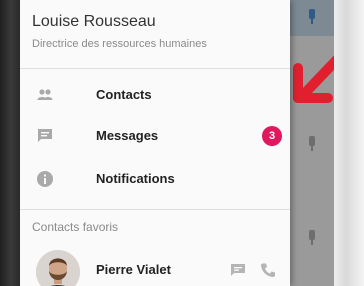 The width and height of the screenshot is (364, 286). Describe the element at coordinates (10, 143) in the screenshot. I see `device-bezel-left` at that location.